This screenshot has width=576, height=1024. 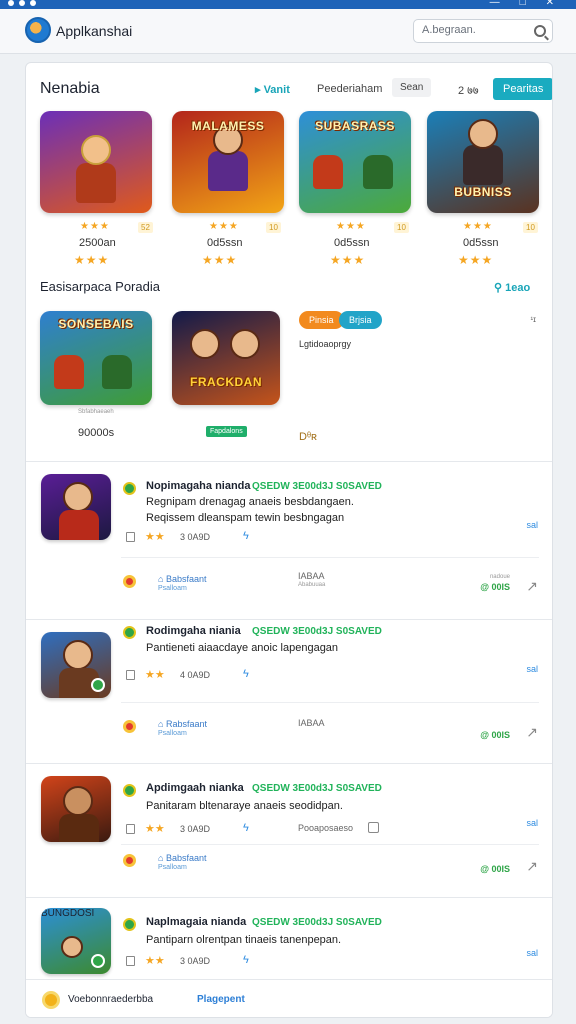 What do you see at coordinates (288, 4) in the screenshot?
I see `window-titlebar: — □ ✕` at bounding box center [288, 4].